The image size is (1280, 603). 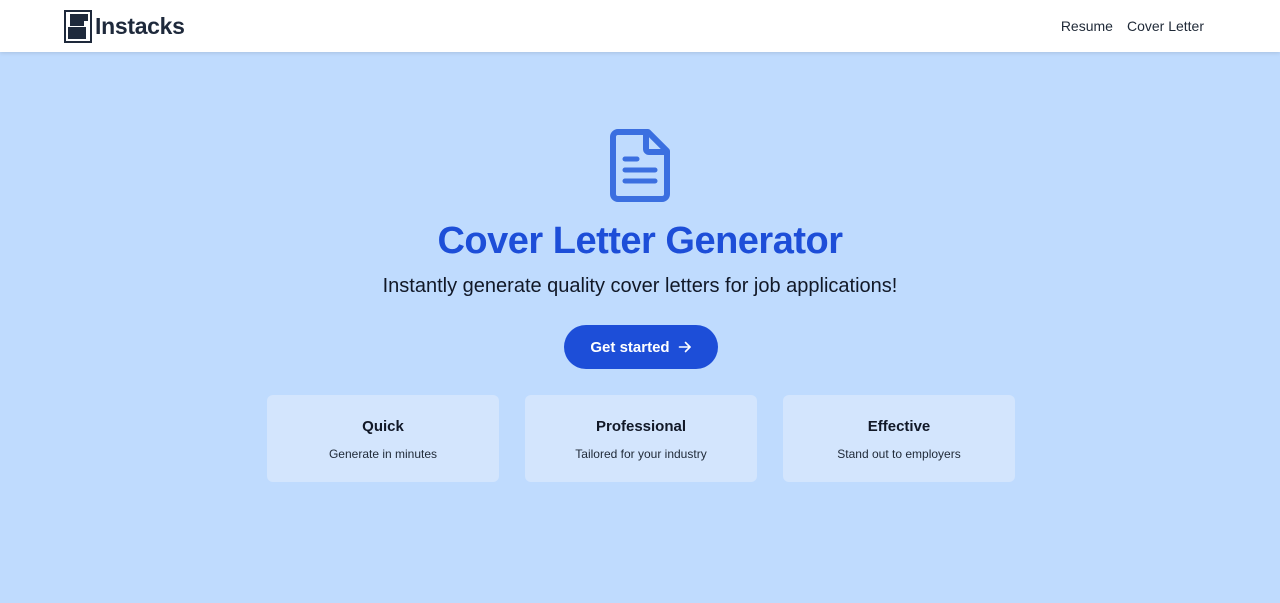 What do you see at coordinates (641, 426) in the screenshot?
I see `feature-title: Professional` at bounding box center [641, 426].